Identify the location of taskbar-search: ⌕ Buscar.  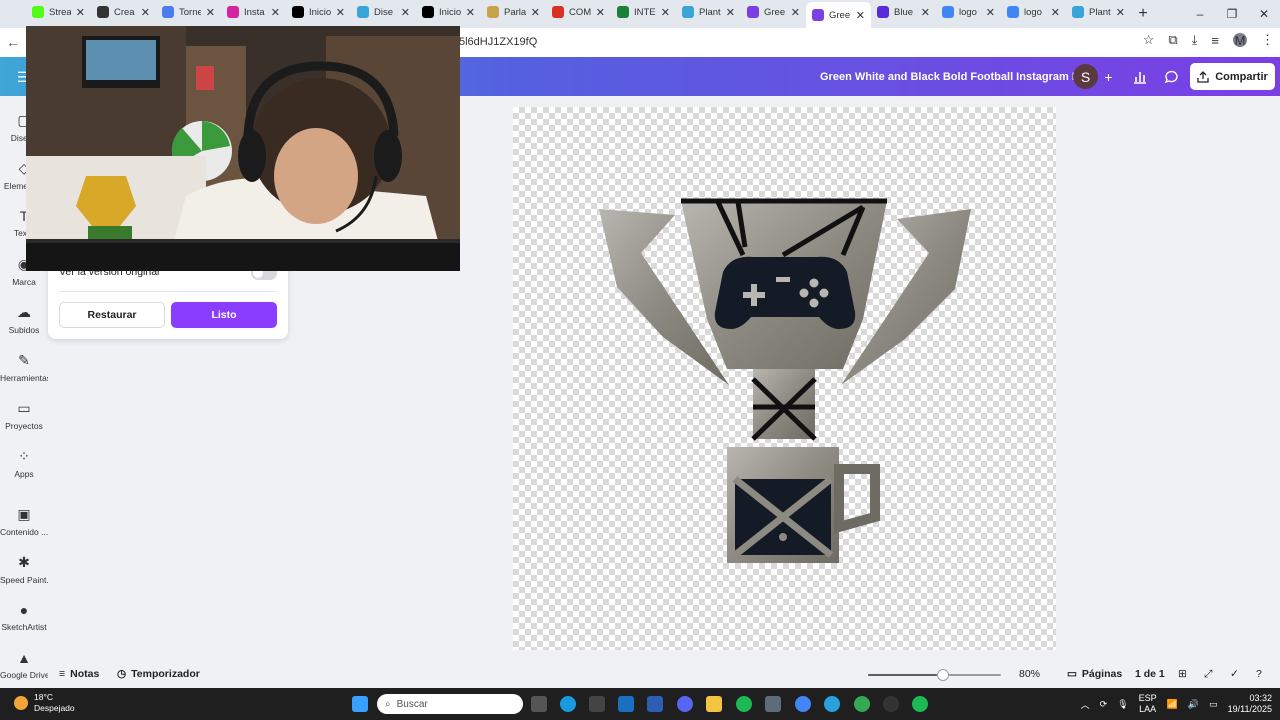
(450, 704).